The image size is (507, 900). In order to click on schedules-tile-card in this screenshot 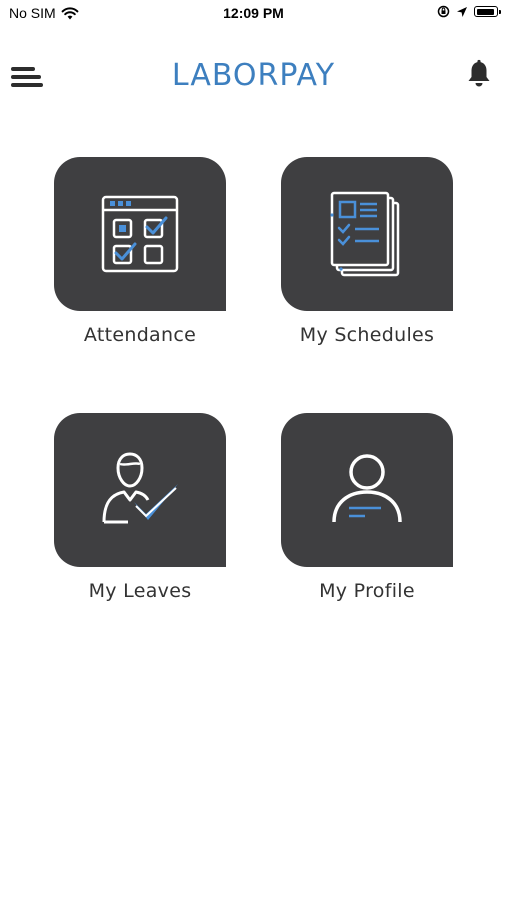, I will do `click(367, 234)`.